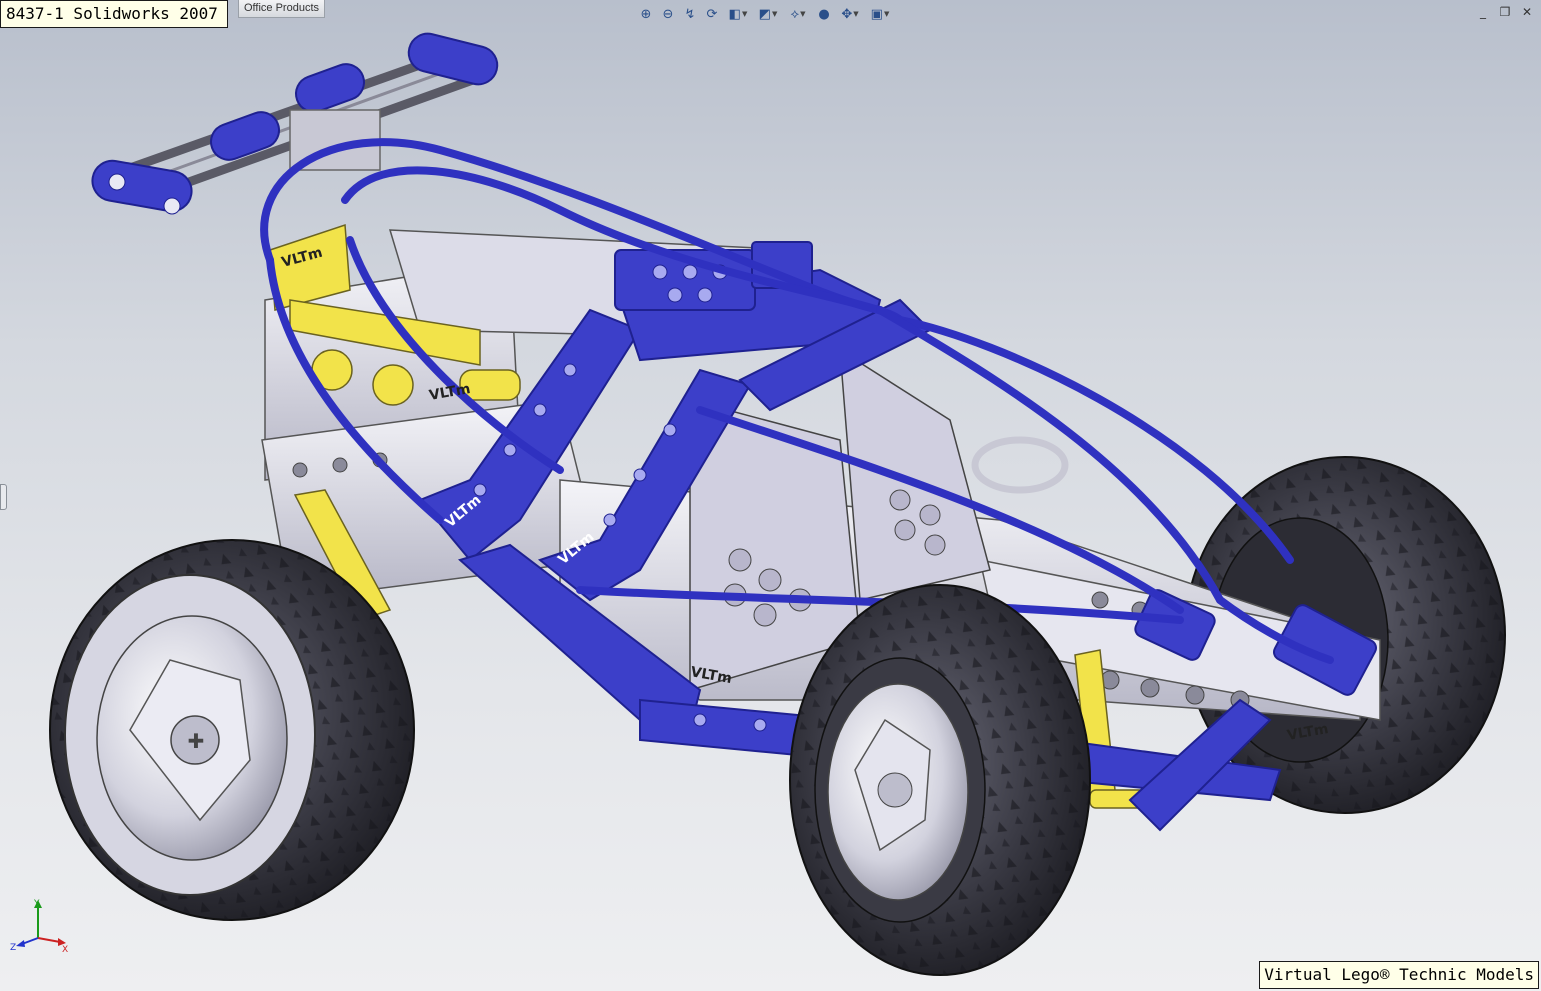 Image resolution: width=1541 pixels, height=991 pixels. Describe the element at coordinates (39, 925) in the screenshot. I see `coordinate-triad: Y X Z` at that location.